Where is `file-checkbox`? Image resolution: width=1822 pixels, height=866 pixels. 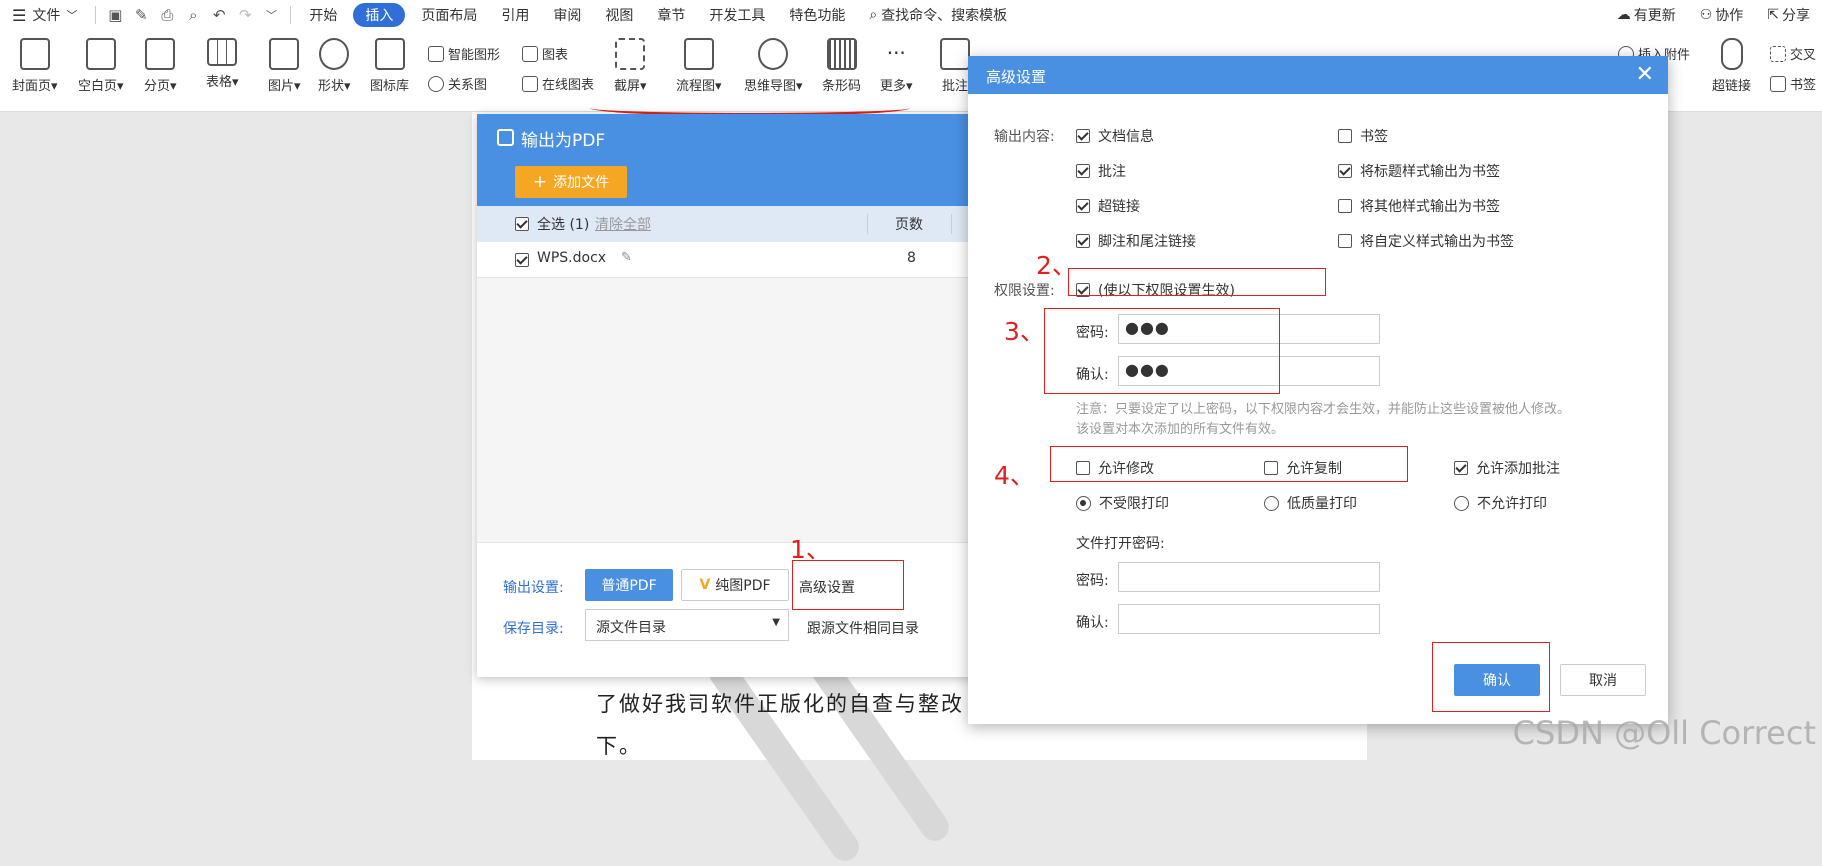 file-checkbox is located at coordinates (522, 260).